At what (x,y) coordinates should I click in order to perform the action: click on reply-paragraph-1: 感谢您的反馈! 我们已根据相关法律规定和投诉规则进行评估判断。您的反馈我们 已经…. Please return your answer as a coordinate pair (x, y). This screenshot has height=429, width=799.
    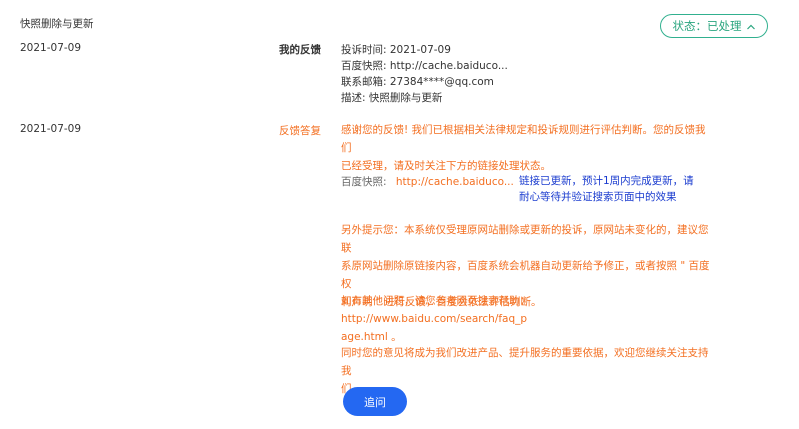
    Looking at the image, I should click on (527, 148).